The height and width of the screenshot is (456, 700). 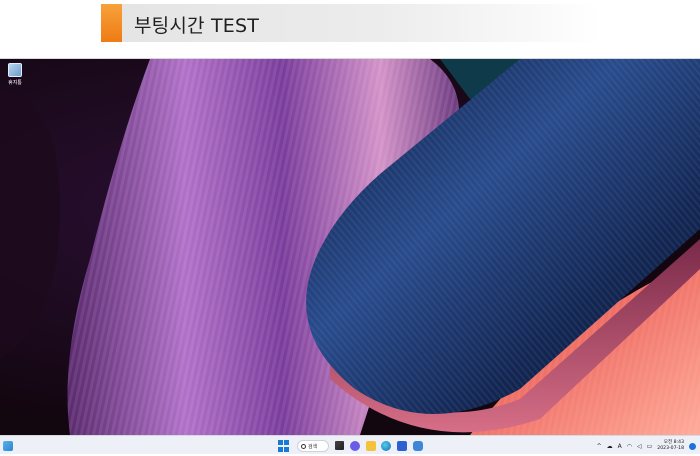 I want to click on ime-indicator: A, so click(x=620, y=446).